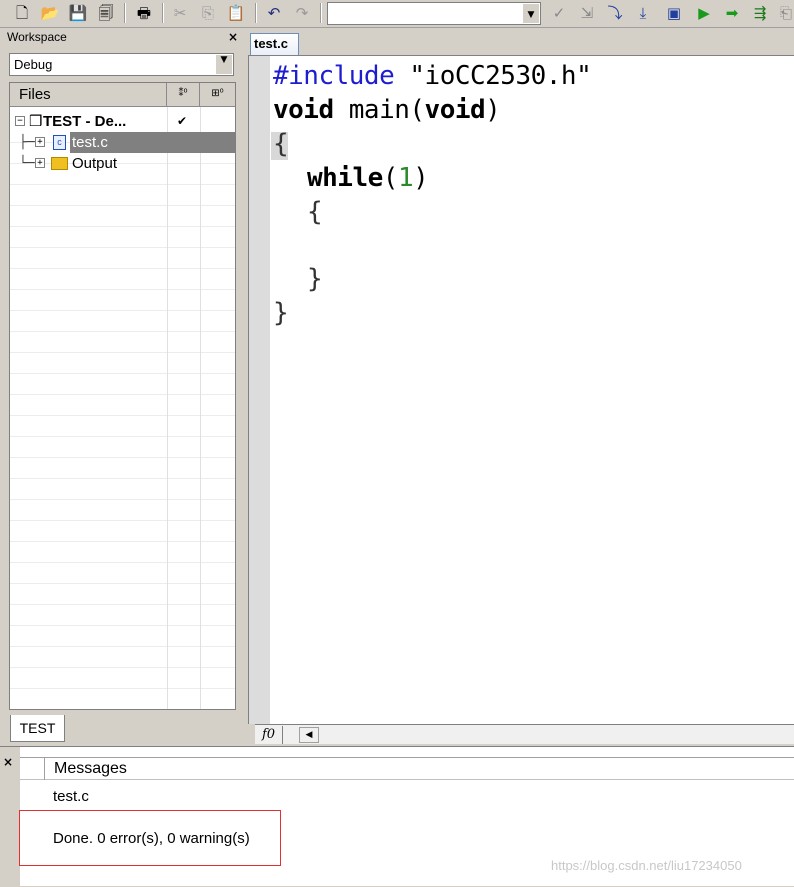 Image resolution: width=794 pixels, height=887 pixels. What do you see at coordinates (405, 178) in the screenshot?
I see `number-literal: 1` at bounding box center [405, 178].